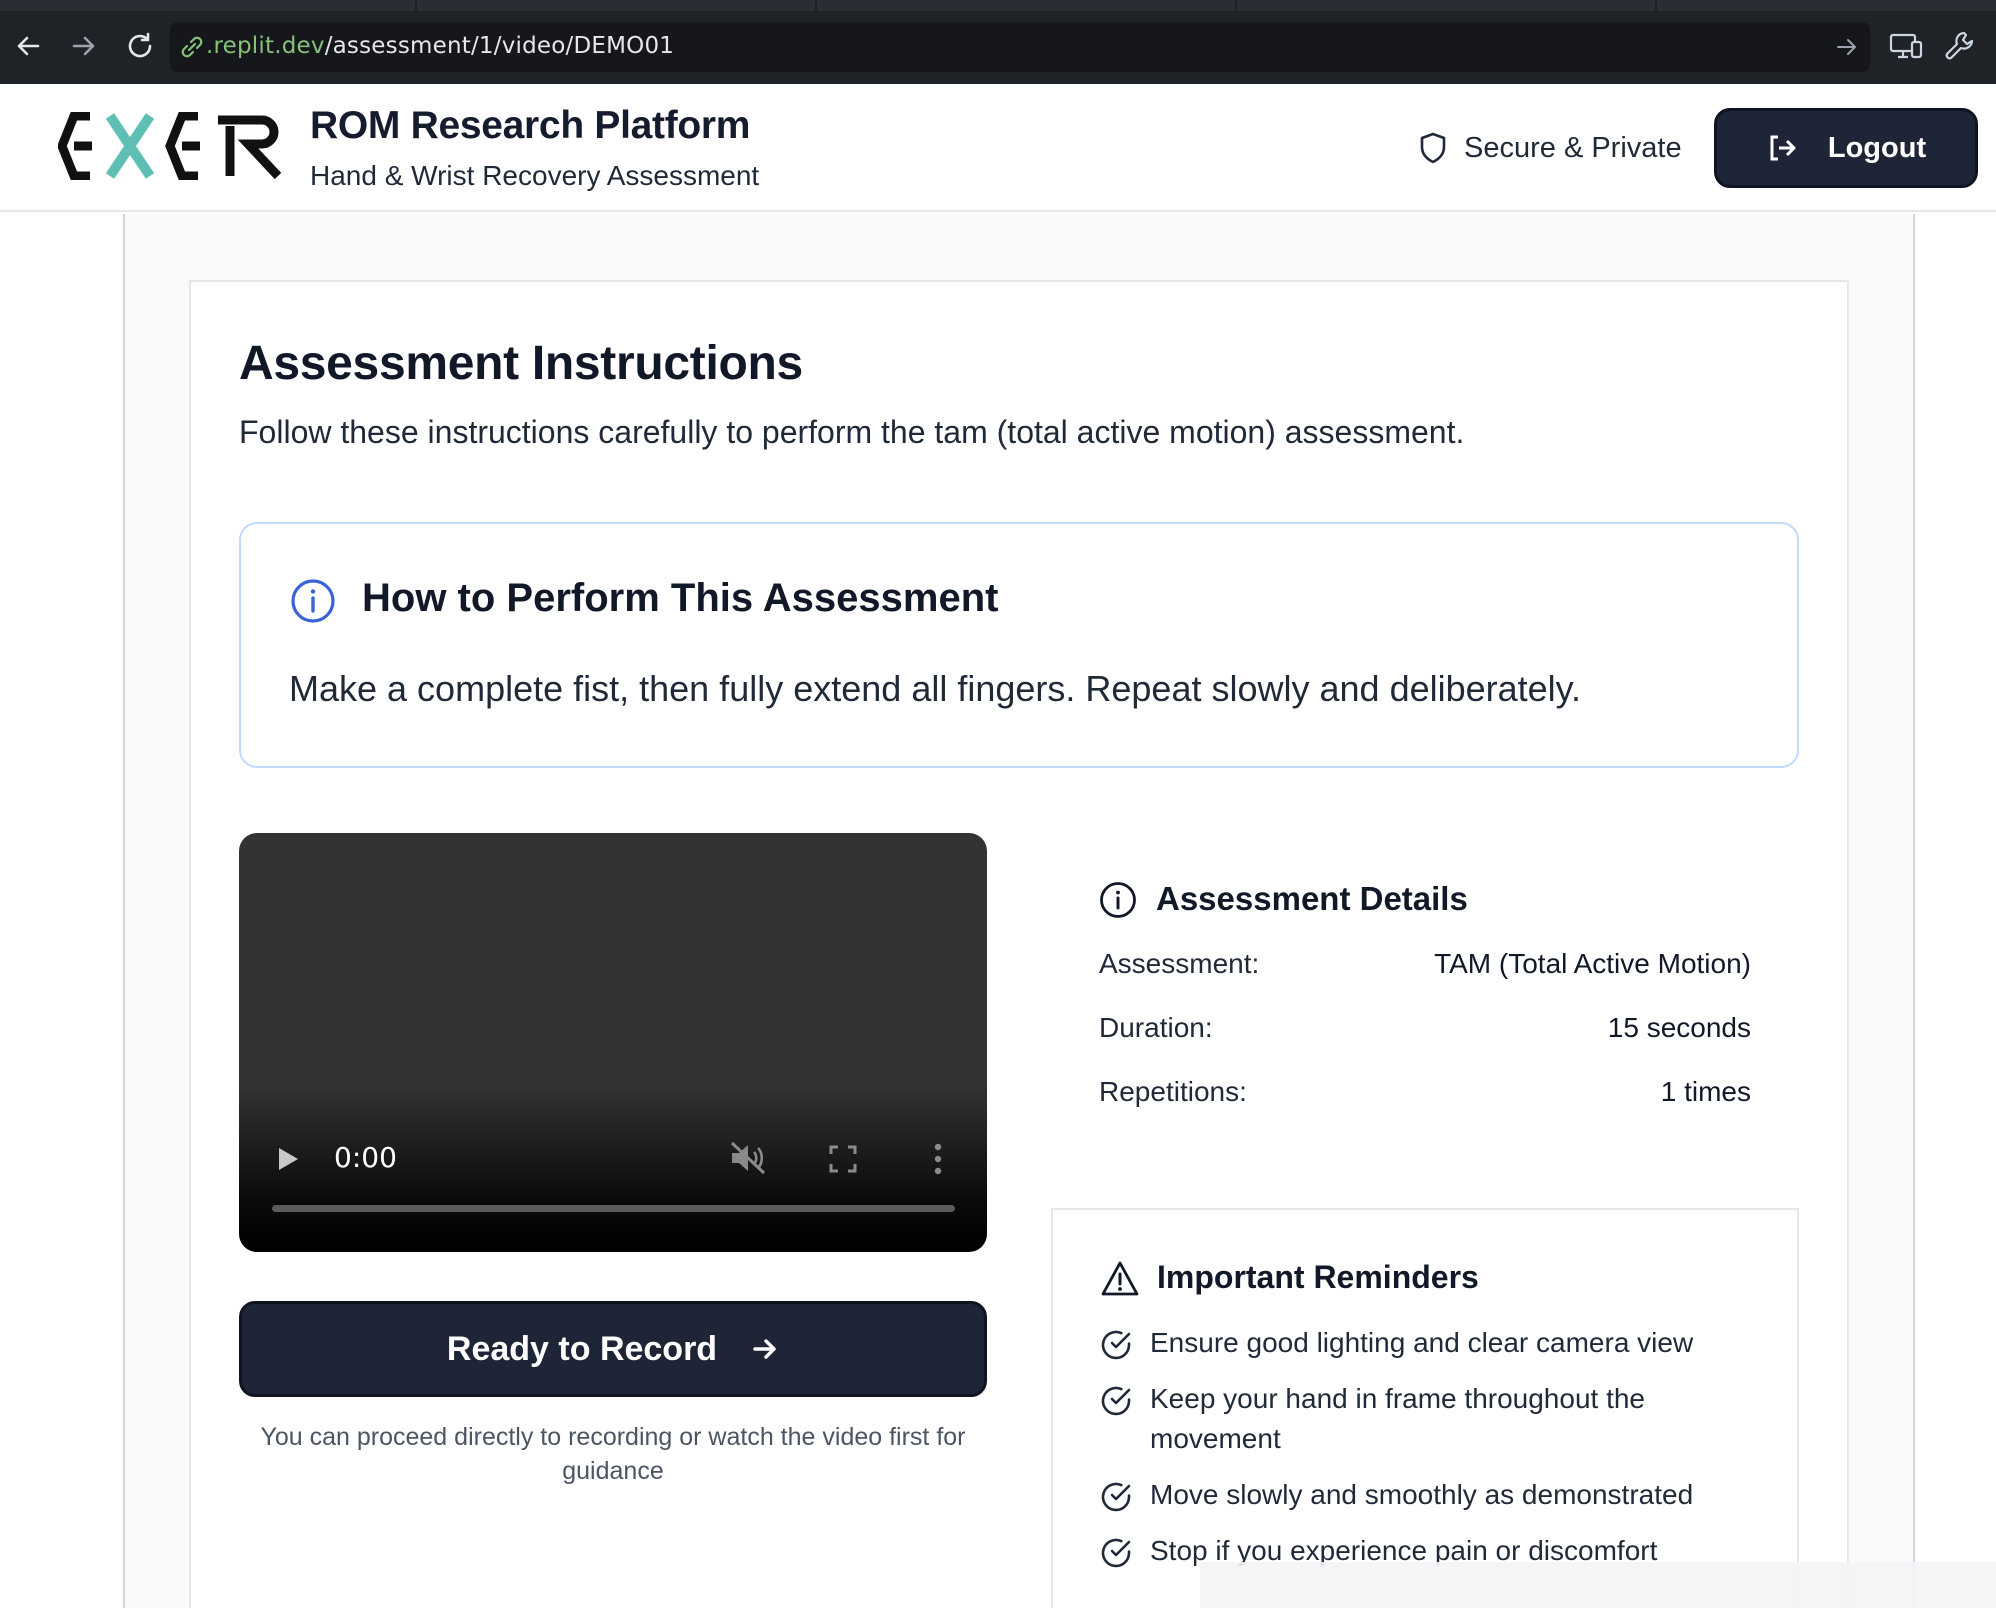  What do you see at coordinates (84, 46) in the screenshot?
I see `forward-icon` at bounding box center [84, 46].